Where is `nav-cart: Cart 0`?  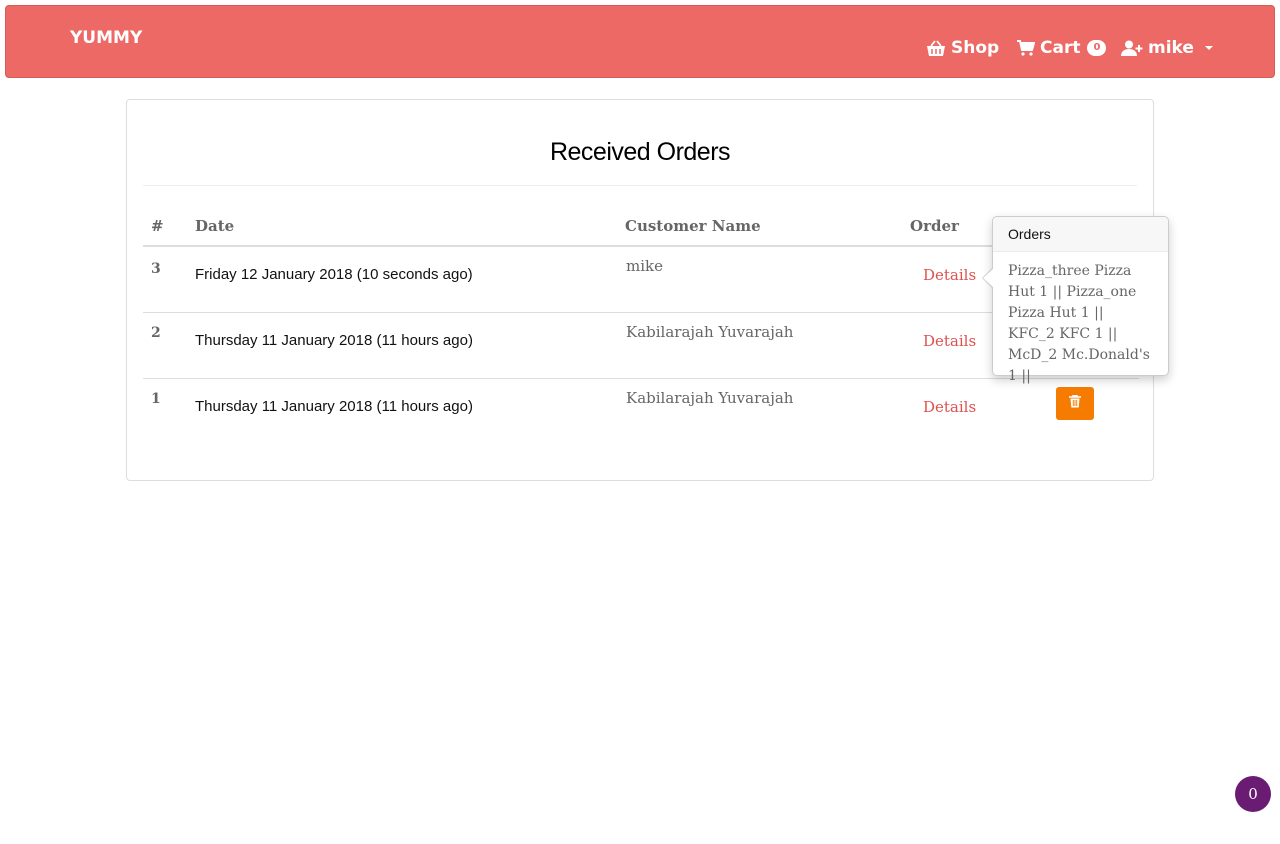
nav-cart: Cart 0 is located at coordinates (1062, 48).